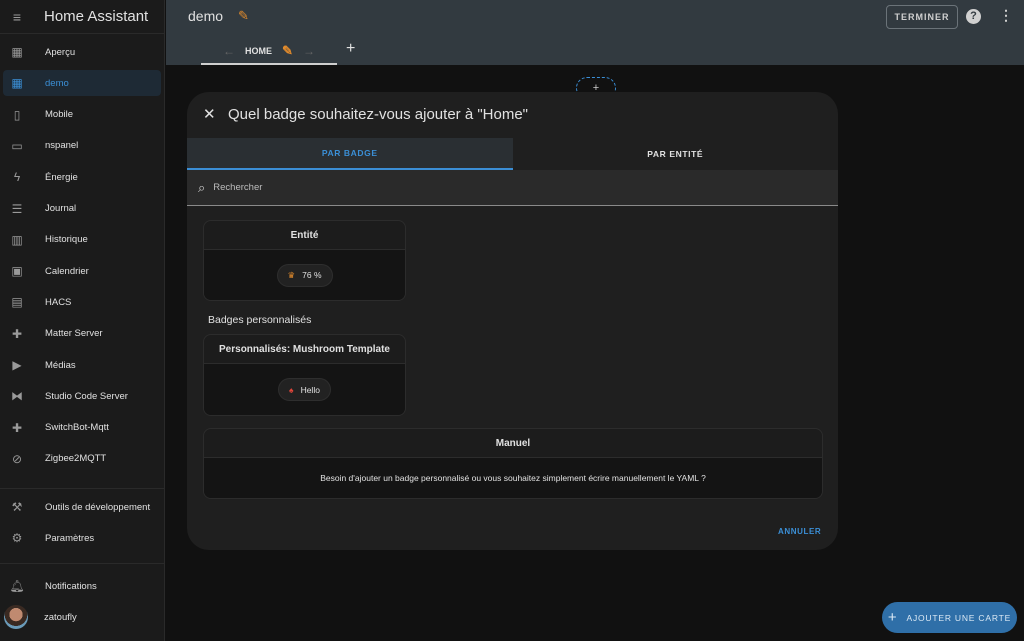  What do you see at coordinates (892, 617) in the screenshot?
I see `plus-icon: +` at bounding box center [892, 617].